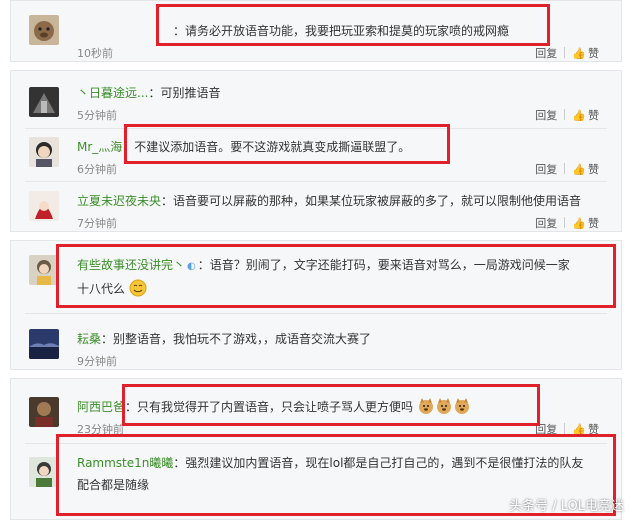 This screenshot has width=640, height=520. What do you see at coordinates (97, 115) in the screenshot?
I see `comment-time: 5分钟前` at bounding box center [97, 115].